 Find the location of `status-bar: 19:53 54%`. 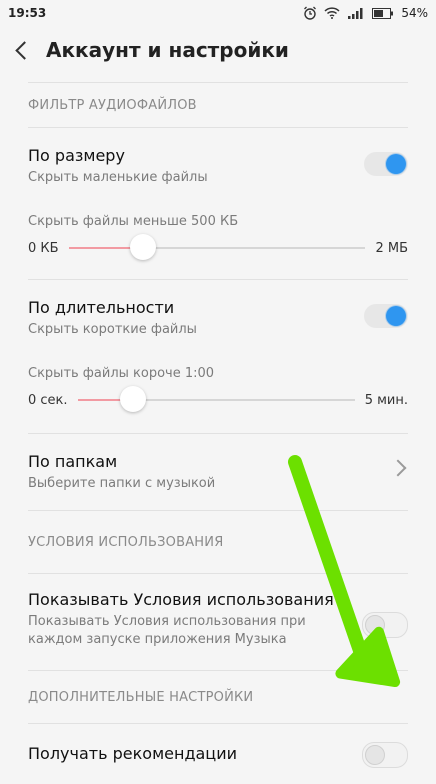

status-bar: 19:53 54% is located at coordinates (218, 13).